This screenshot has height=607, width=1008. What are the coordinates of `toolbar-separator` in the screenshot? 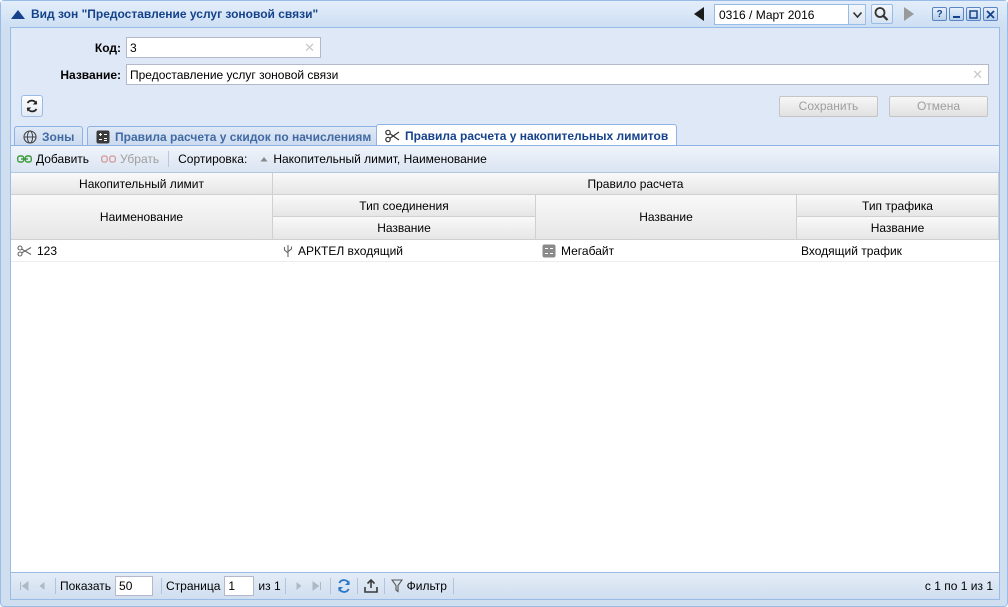 It's located at (169, 159).